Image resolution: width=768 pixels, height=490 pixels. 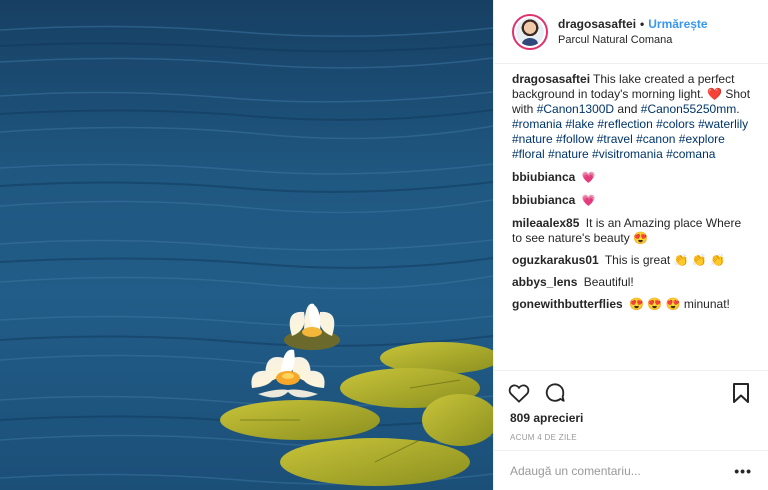 I want to click on author-username: dragosasaftei, so click(x=597, y=24).